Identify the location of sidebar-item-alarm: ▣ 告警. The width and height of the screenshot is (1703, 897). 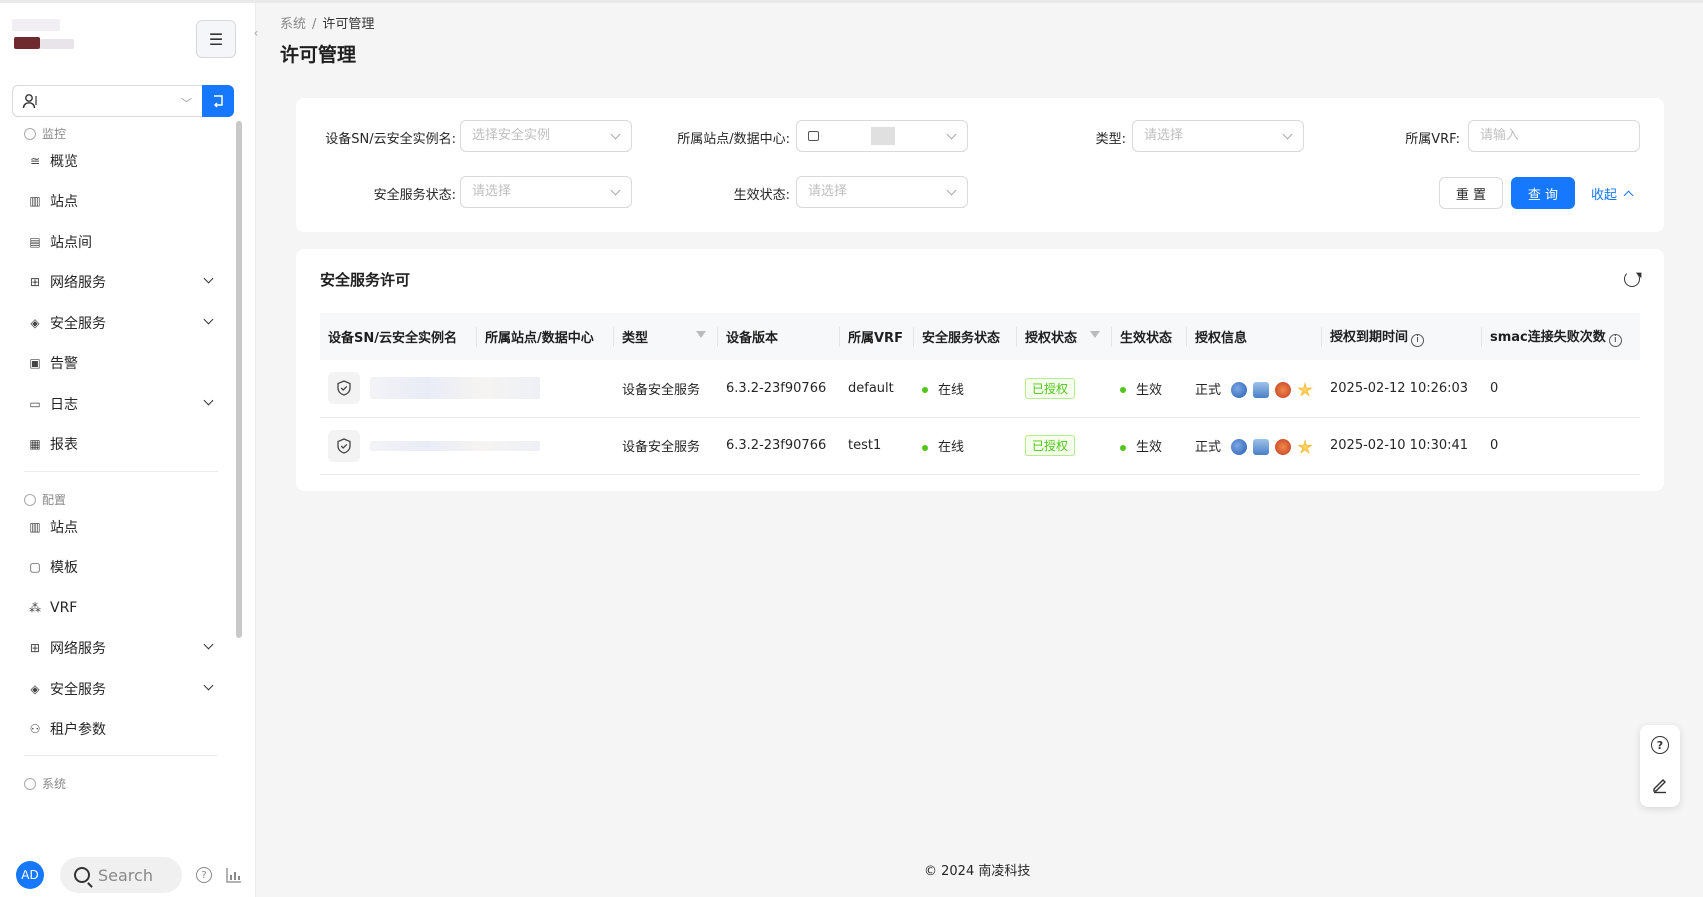
(123, 363).